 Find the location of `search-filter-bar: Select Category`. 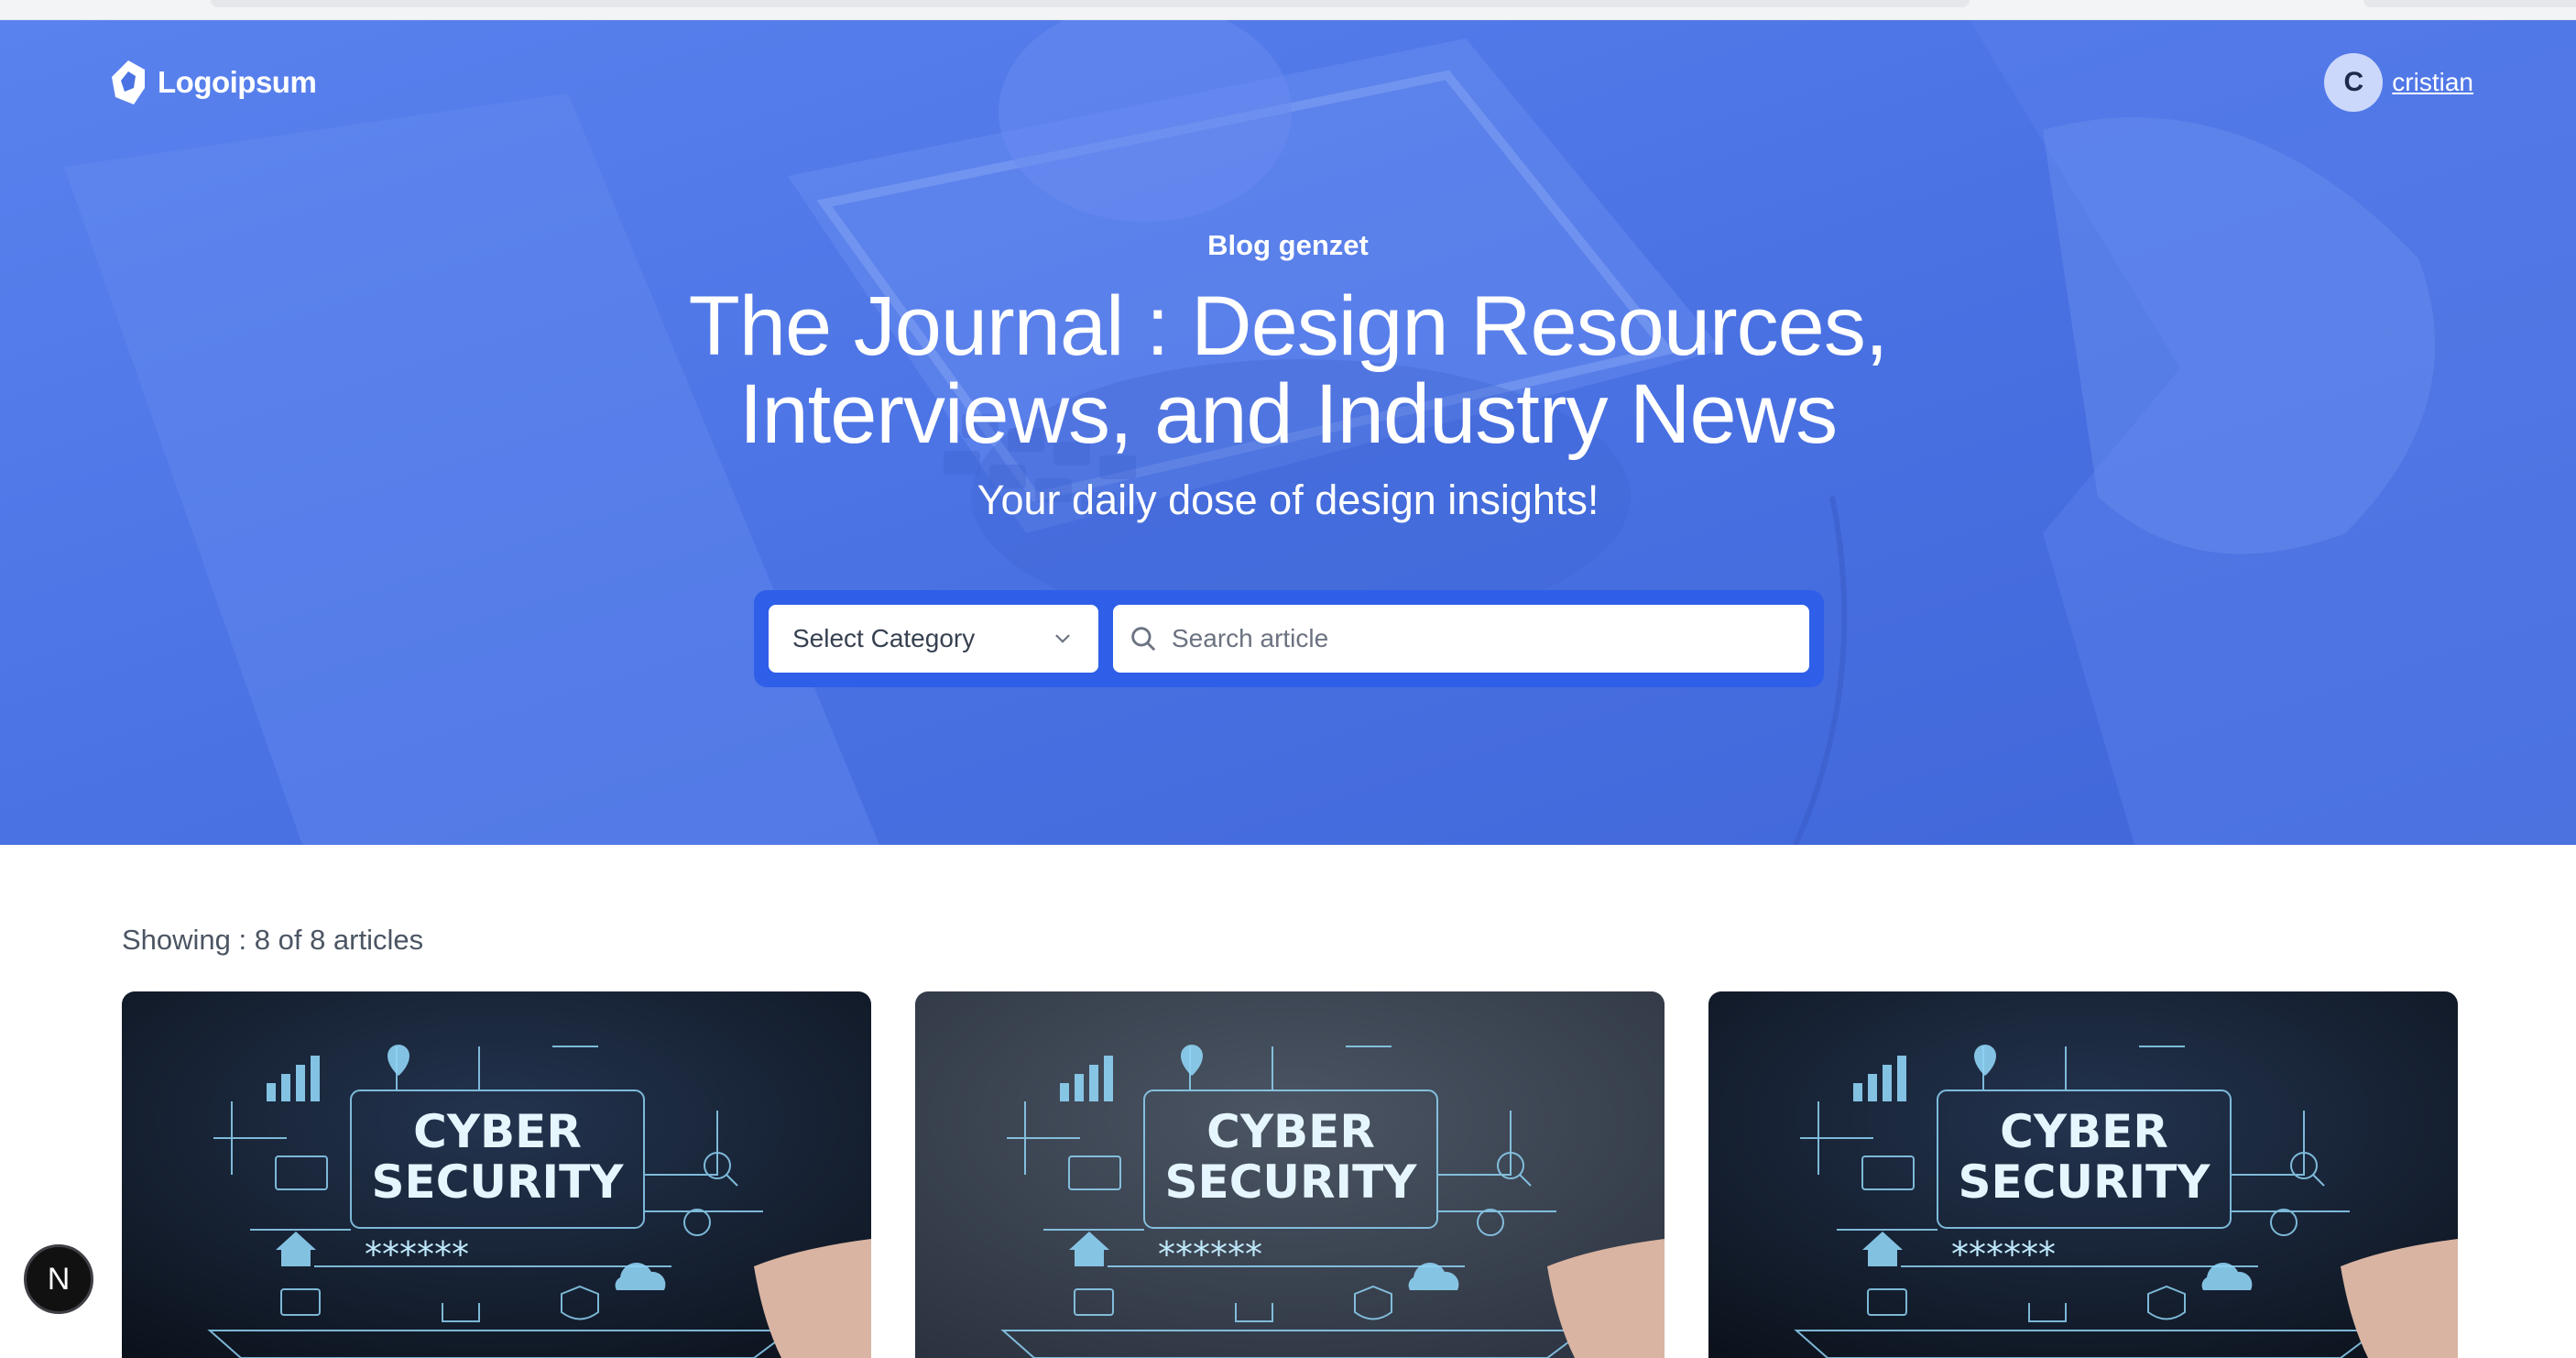

search-filter-bar: Select Category is located at coordinates (1289, 638).